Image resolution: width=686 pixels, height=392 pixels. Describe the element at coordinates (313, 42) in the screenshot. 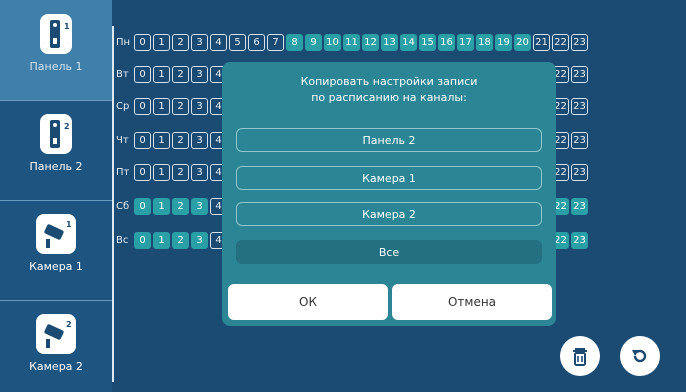

I see `hour-cell: 9` at that location.